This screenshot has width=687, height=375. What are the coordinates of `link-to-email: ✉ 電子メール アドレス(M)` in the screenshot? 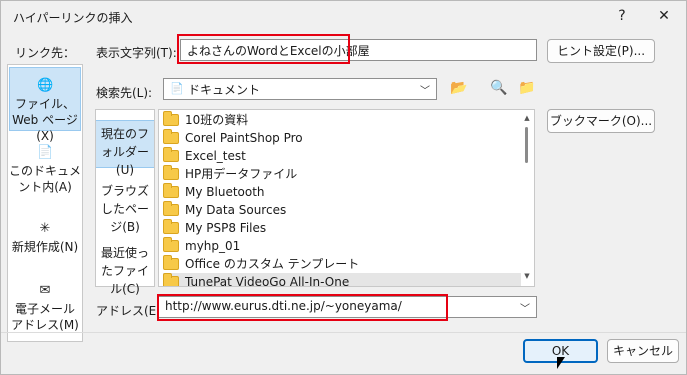 It's located at (45, 310).